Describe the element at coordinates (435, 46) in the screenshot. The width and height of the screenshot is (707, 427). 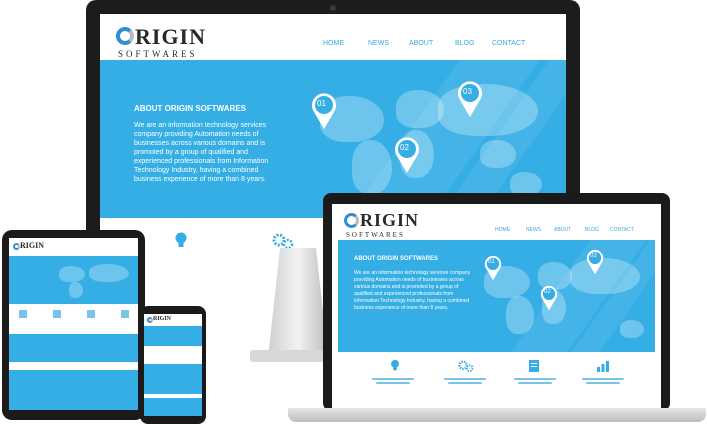
I see `desktop-nav: HOME NEWS ABOUT BLOG CONTACT` at that location.